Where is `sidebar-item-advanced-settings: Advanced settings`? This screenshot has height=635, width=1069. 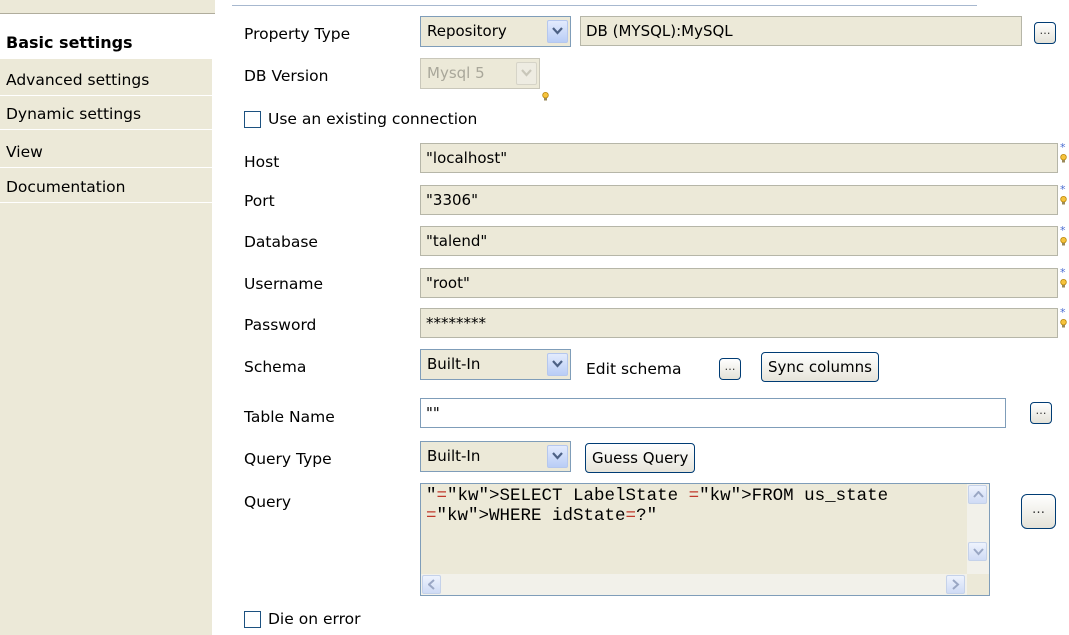
sidebar-item-advanced-settings: Advanced settings is located at coordinates (107, 80).